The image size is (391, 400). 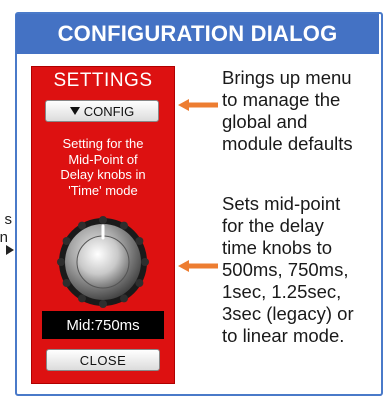 What do you see at coordinates (103, 174) in the screenshot?
I see `description-line: Delay knobs in` at bounding box center [103, 174].